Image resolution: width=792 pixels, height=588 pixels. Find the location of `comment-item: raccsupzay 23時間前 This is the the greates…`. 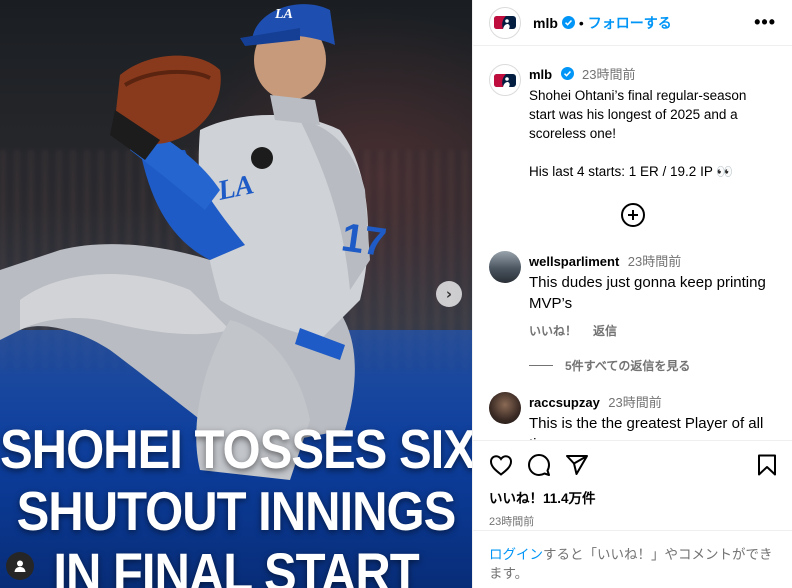

comment-item: raccsupzay 23時間前 This is the the greates… is located at coordinates (633, 416).